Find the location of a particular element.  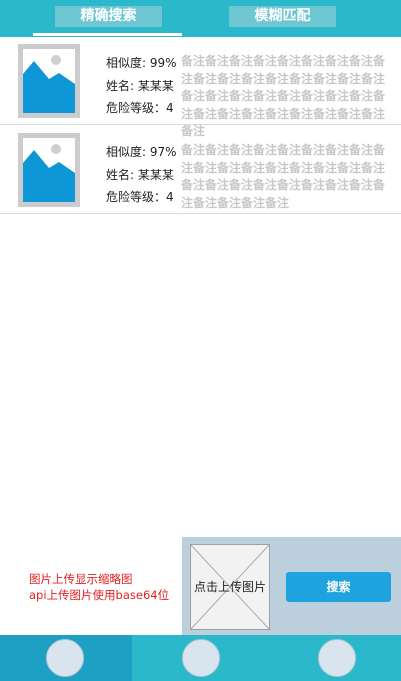

bottom-nav is located at coordinates (200, 658).